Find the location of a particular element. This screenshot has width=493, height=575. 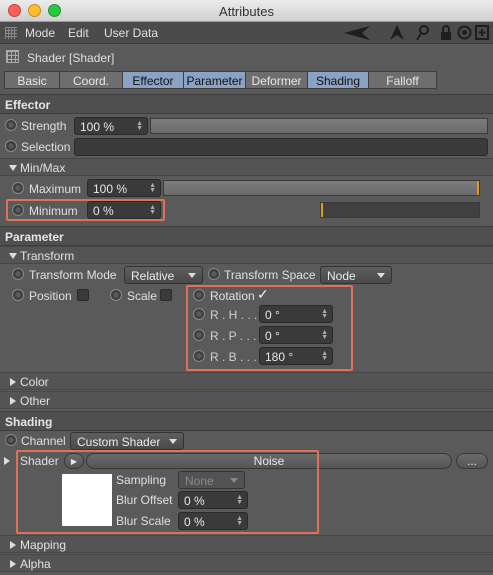

shader-menu-button: ▶ is located at coordinates (74, 461).